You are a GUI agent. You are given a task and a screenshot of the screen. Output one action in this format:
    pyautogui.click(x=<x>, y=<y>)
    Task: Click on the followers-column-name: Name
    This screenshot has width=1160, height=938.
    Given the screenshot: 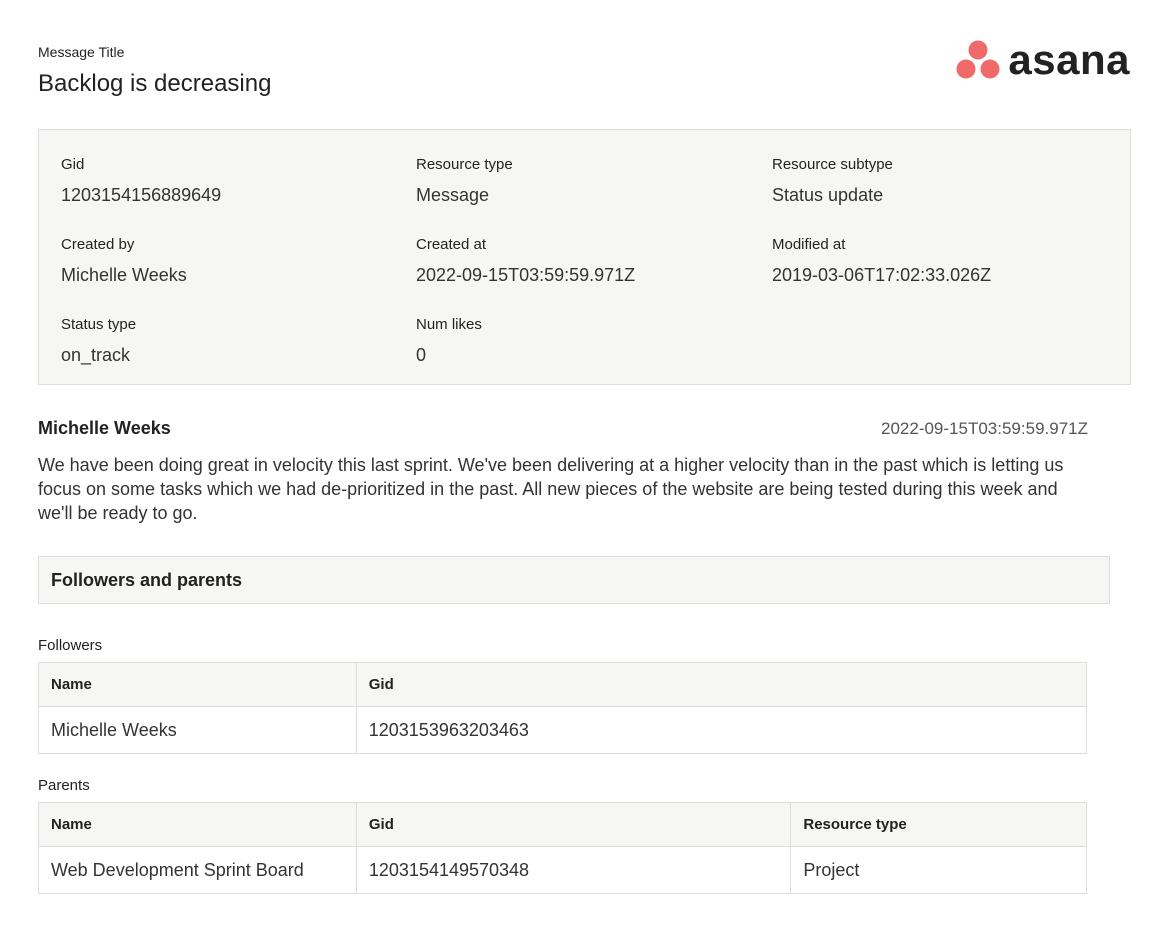 What is the action you would take?
    pyautogui.click(x=197, y=684)
    